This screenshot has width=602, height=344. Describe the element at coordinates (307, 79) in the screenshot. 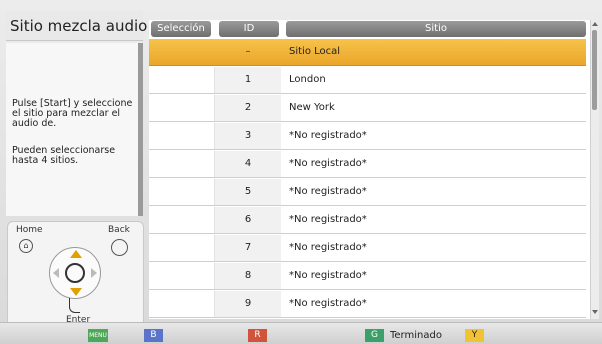

I see `site-name: London` at that location.